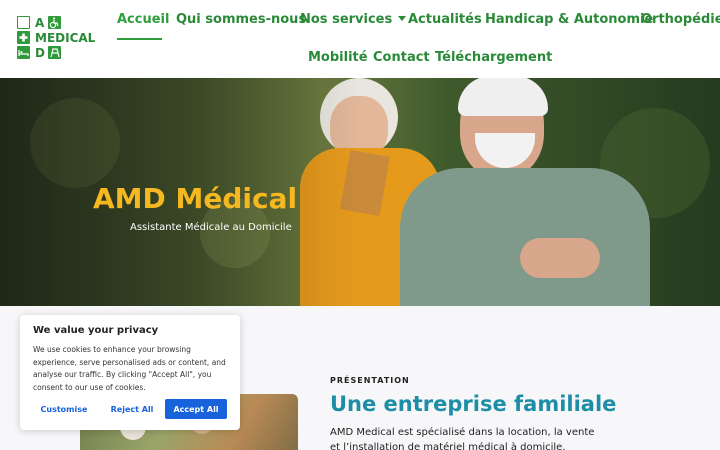 This screenshot has height=450, width=720. I want to click on nav-item-nos-services: Nos services, so click(353, 20).